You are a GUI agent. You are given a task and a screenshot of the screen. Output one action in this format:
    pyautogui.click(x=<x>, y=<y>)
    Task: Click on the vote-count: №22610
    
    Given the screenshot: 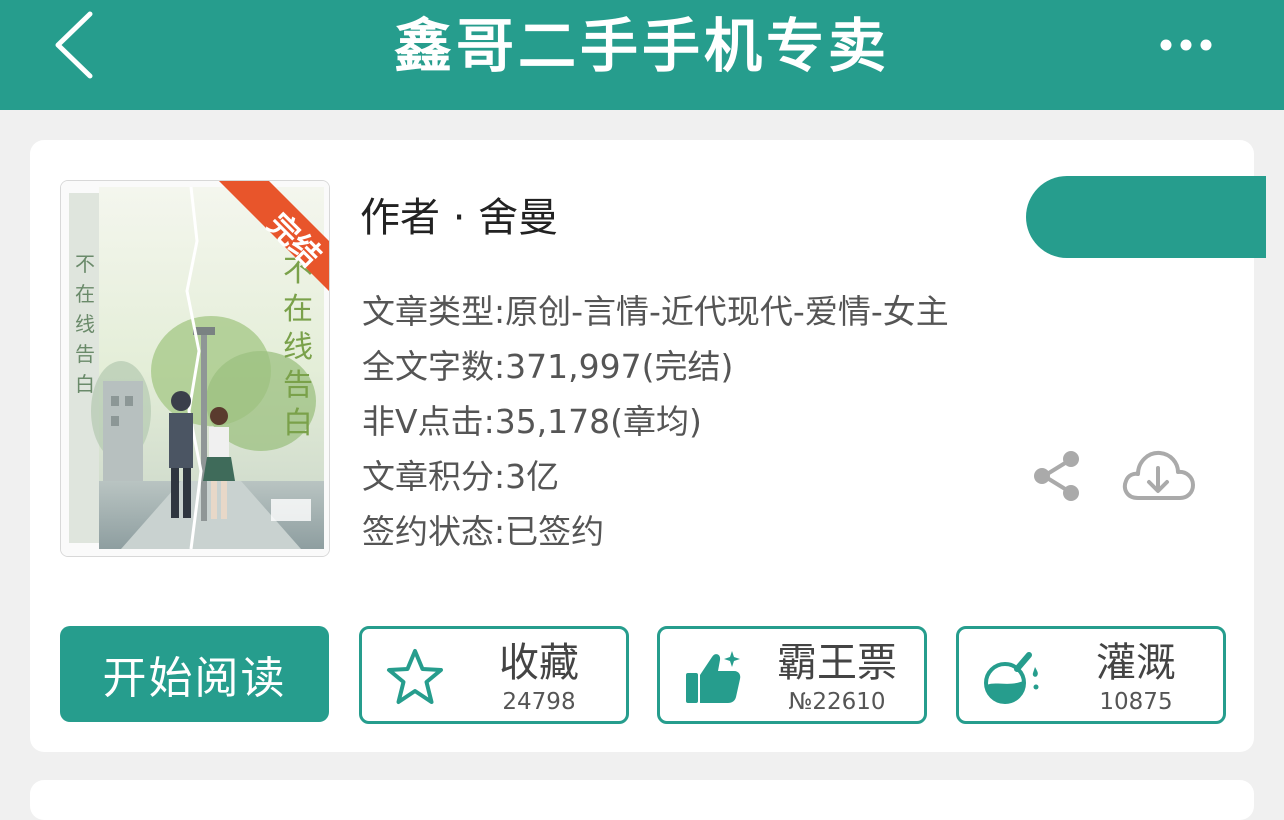 What is the action you would take?
    pyautogui.click(x=837, y=702)
    